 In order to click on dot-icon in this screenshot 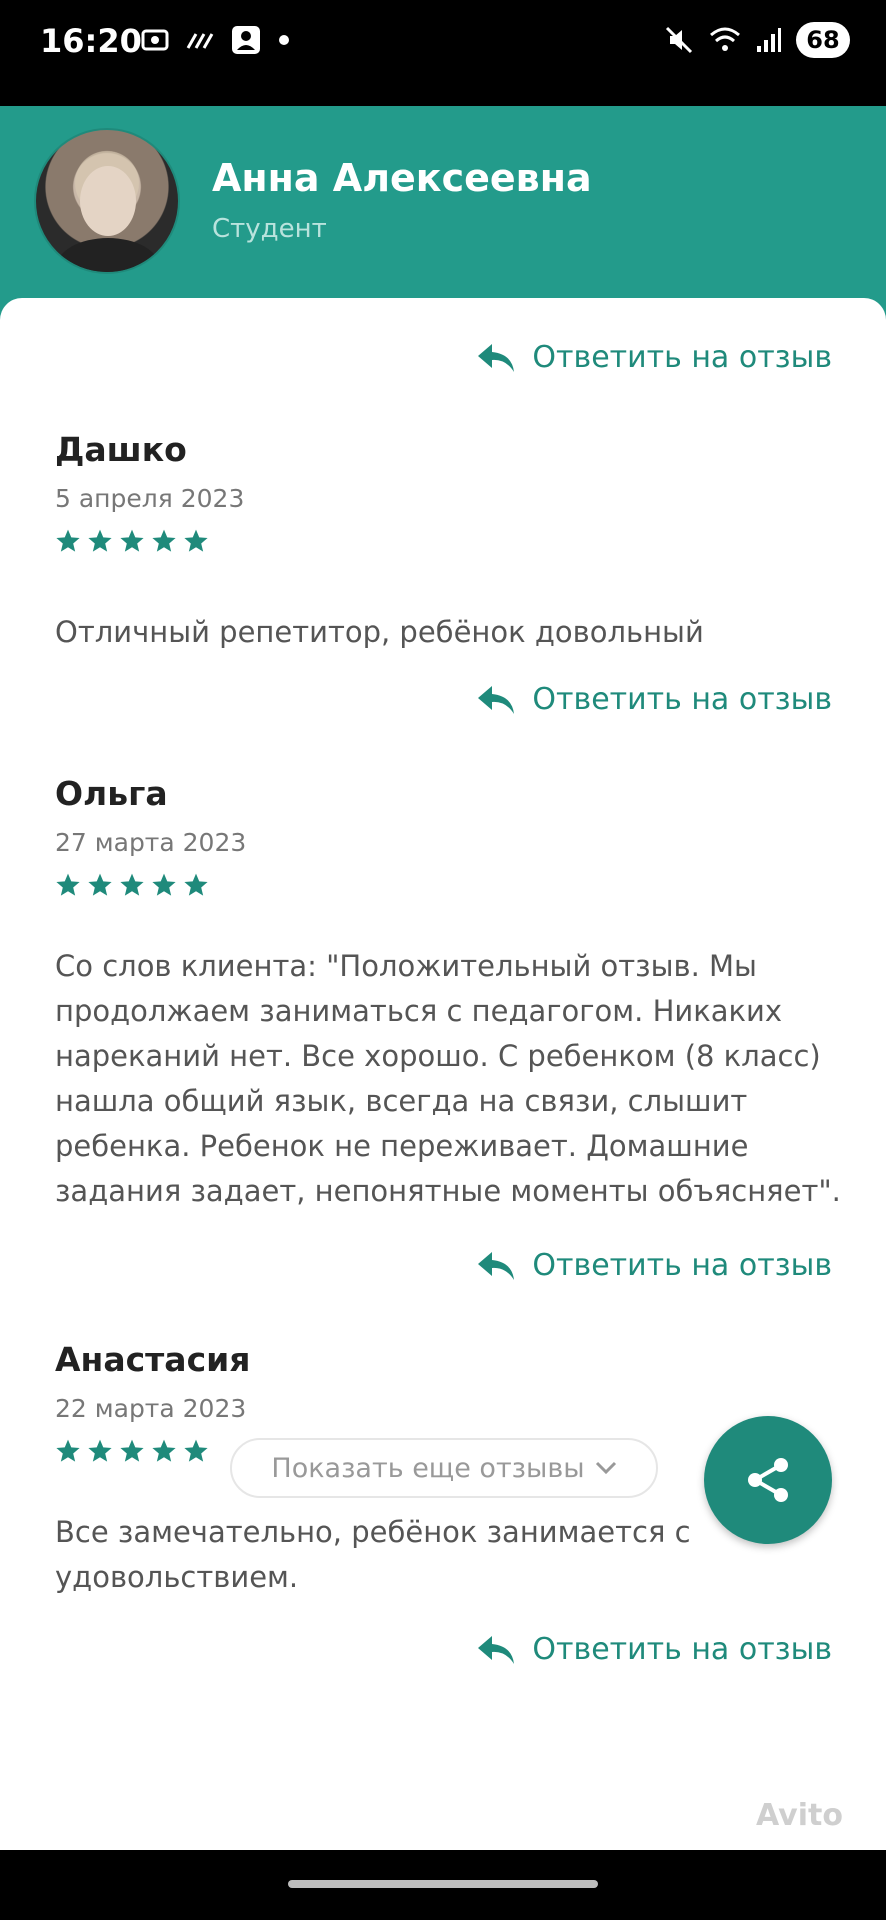, I will do `click(284, 40)`.